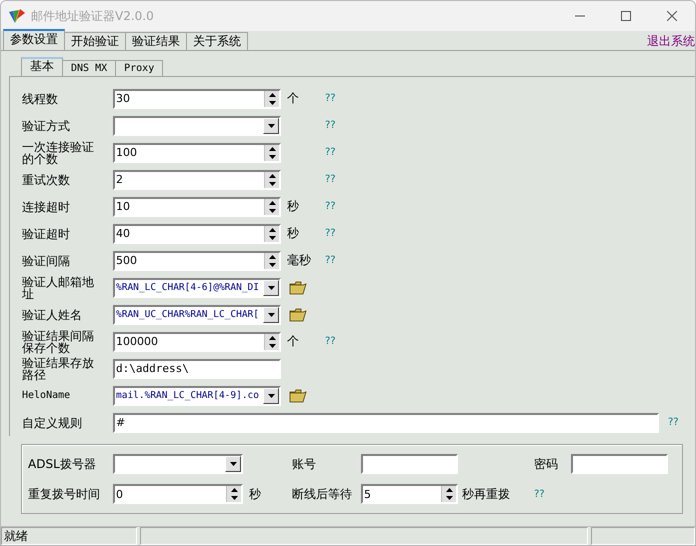 This screenshot has height=546, width=696. Describe the element at coordinates (486, 494) in the screenshot. I see `unit-label: 秒再重拨` at that location.